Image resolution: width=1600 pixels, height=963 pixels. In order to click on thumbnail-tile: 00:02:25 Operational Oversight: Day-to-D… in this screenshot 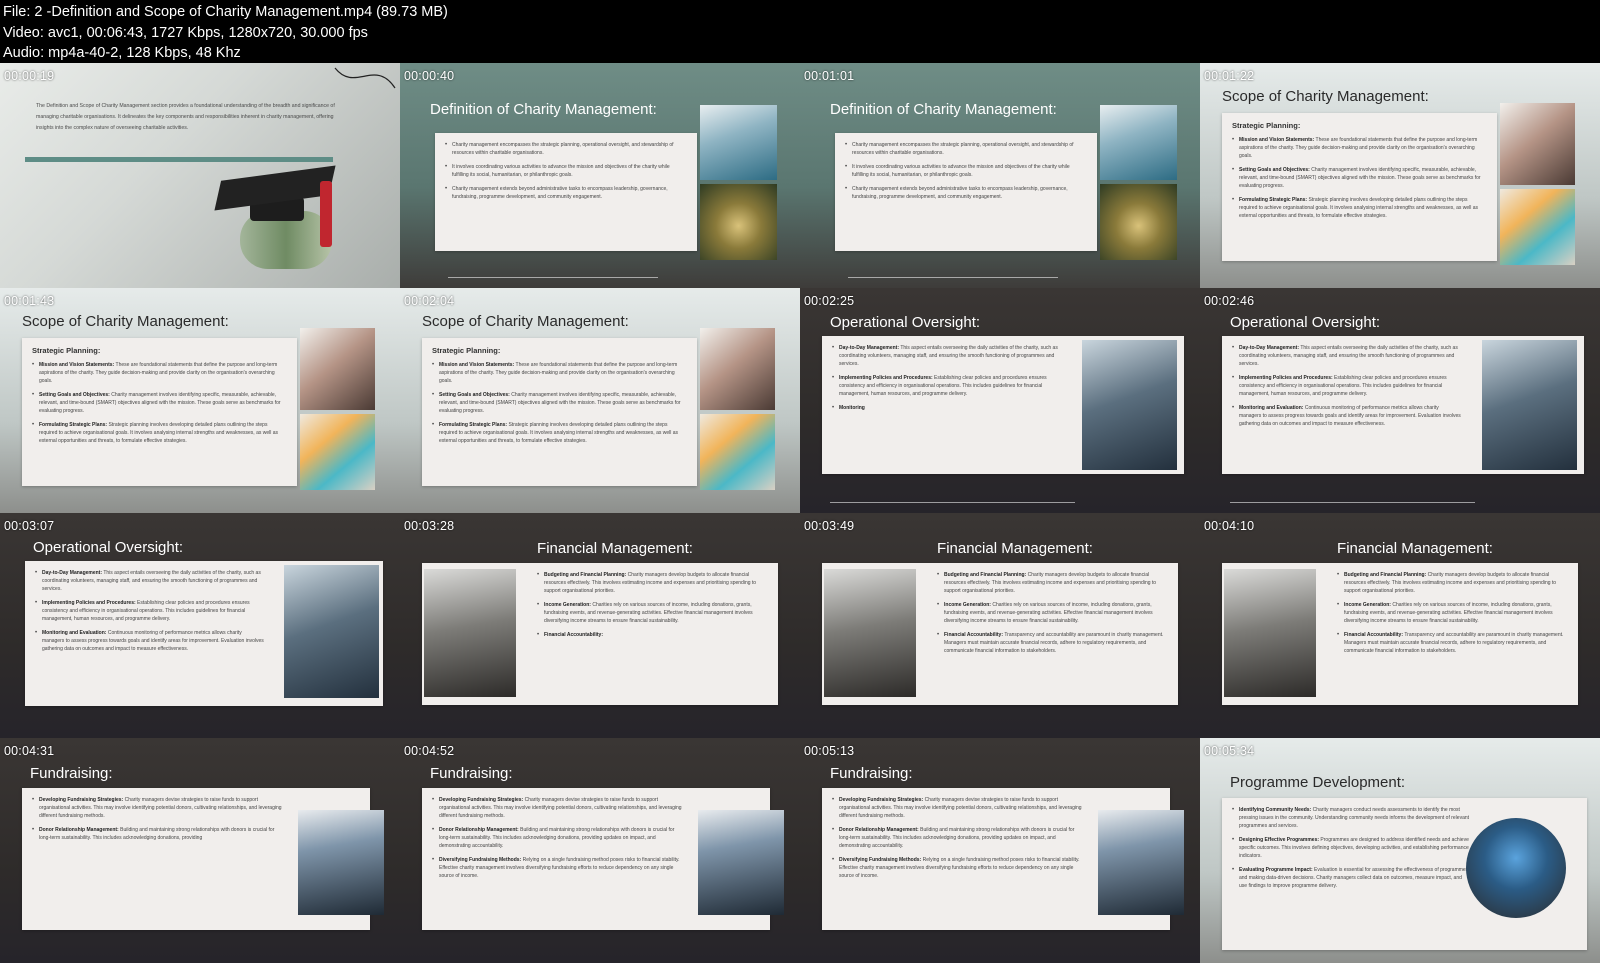, I will do `click(1000, 400)`.